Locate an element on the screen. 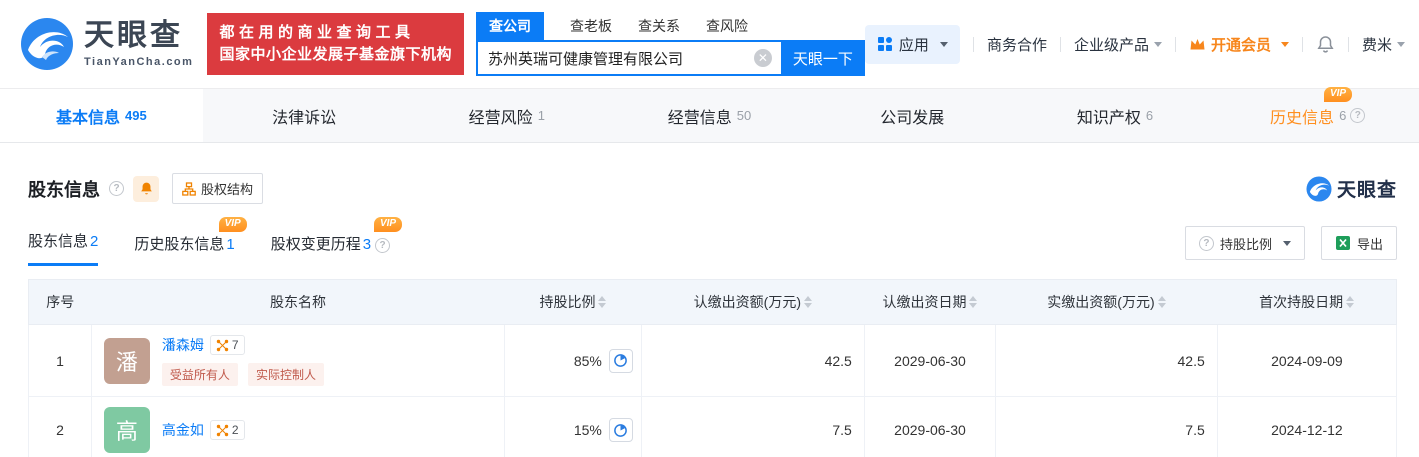 The height and width of the screenshot is (457, 1419). open-vip-menu: 开通会员 is located at coordinates (1239, 44).